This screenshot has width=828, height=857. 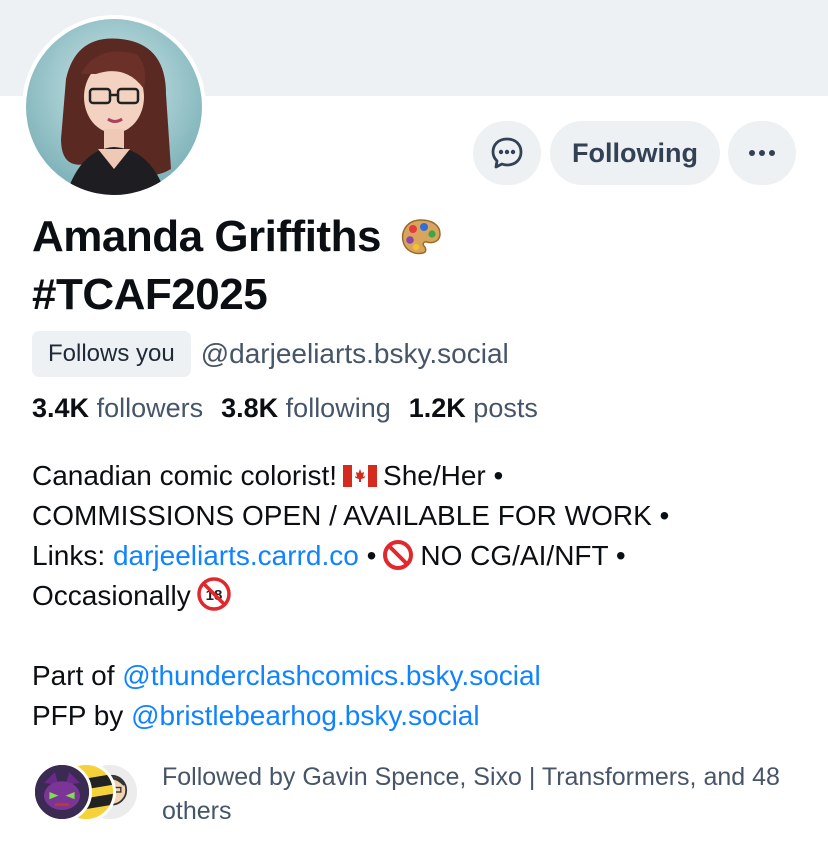 I want to click on bio-text: Canadian comic colorist!, so click(x=185, y=475).